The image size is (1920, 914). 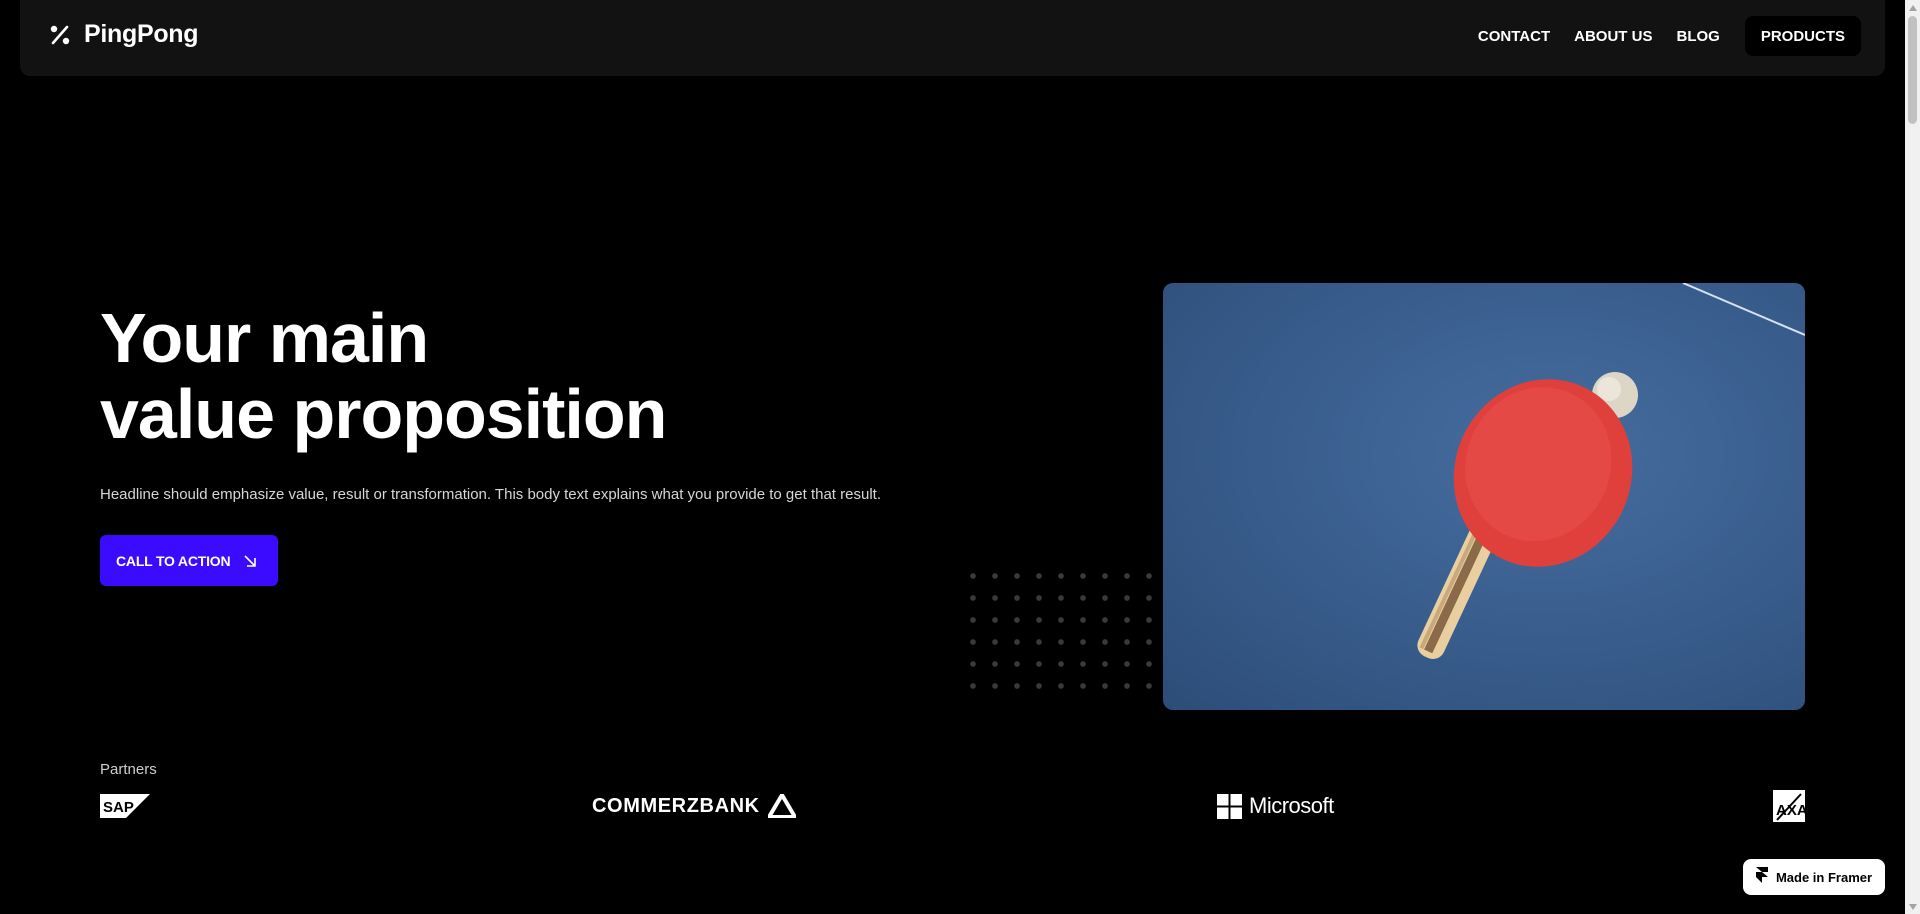 I want to click on nav-products-button: PRODUCTS, so click(x=1802, y=36).